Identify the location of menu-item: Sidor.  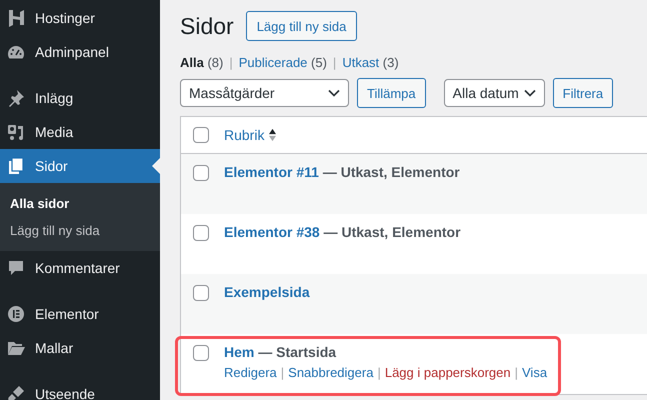
(80, 166).